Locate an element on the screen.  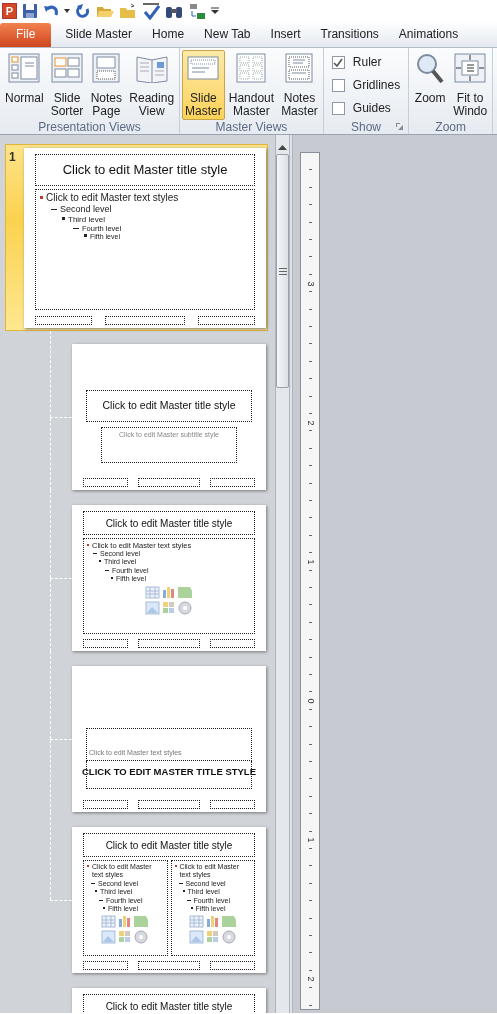
slide-sorter-icon is located at coordinates (67, 68).